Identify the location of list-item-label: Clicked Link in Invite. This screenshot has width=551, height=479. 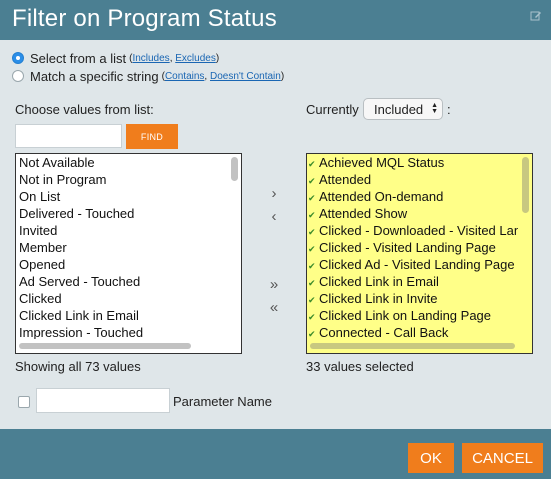
(378, 298).